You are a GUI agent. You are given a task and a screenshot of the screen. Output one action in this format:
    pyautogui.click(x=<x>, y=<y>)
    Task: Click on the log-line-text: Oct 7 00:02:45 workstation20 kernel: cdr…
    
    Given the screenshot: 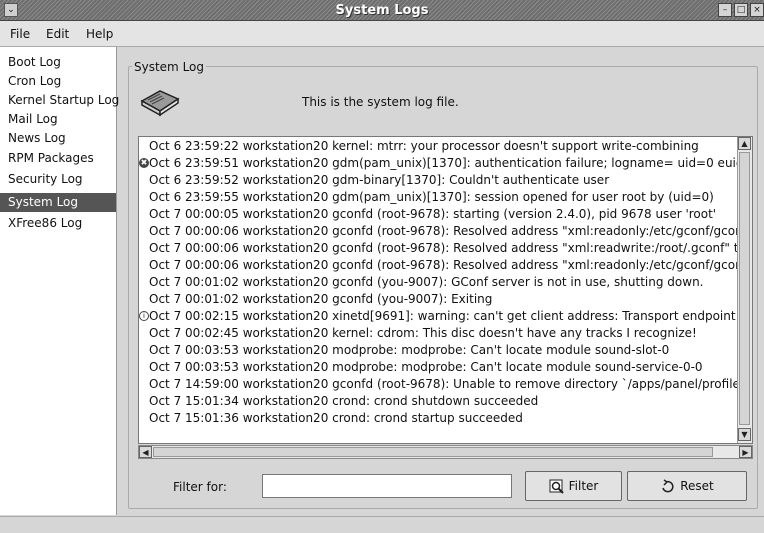 What is the action you would take?
    pyautogui.click(x=423, y=333)
    